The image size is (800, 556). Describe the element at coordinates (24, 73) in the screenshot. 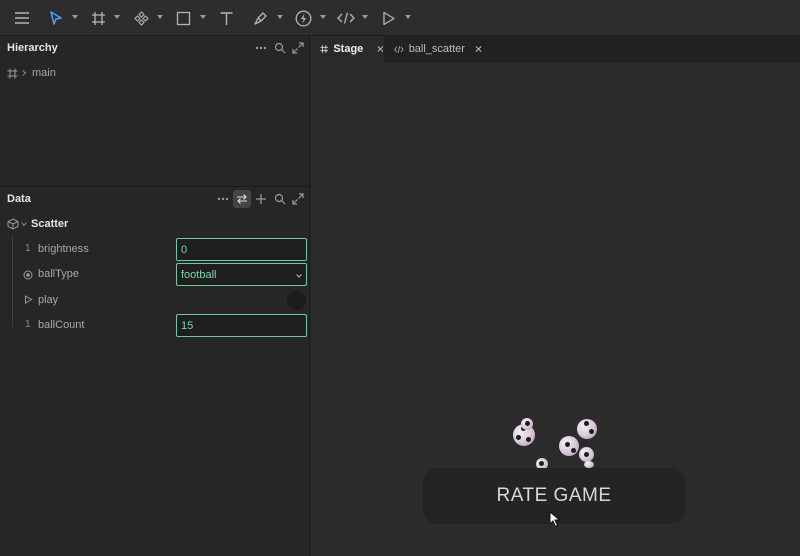

I see `chevron-right-icon` at that location.